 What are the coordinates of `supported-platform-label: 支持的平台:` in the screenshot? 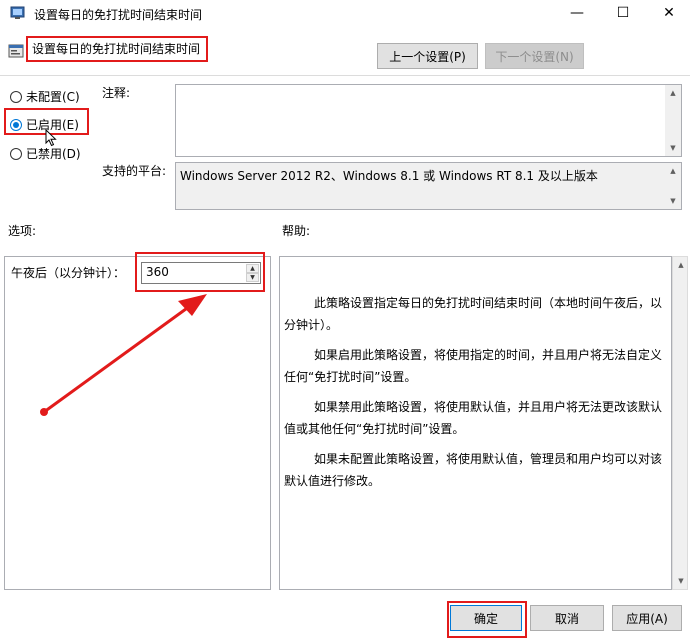 It's located at (134, 171).